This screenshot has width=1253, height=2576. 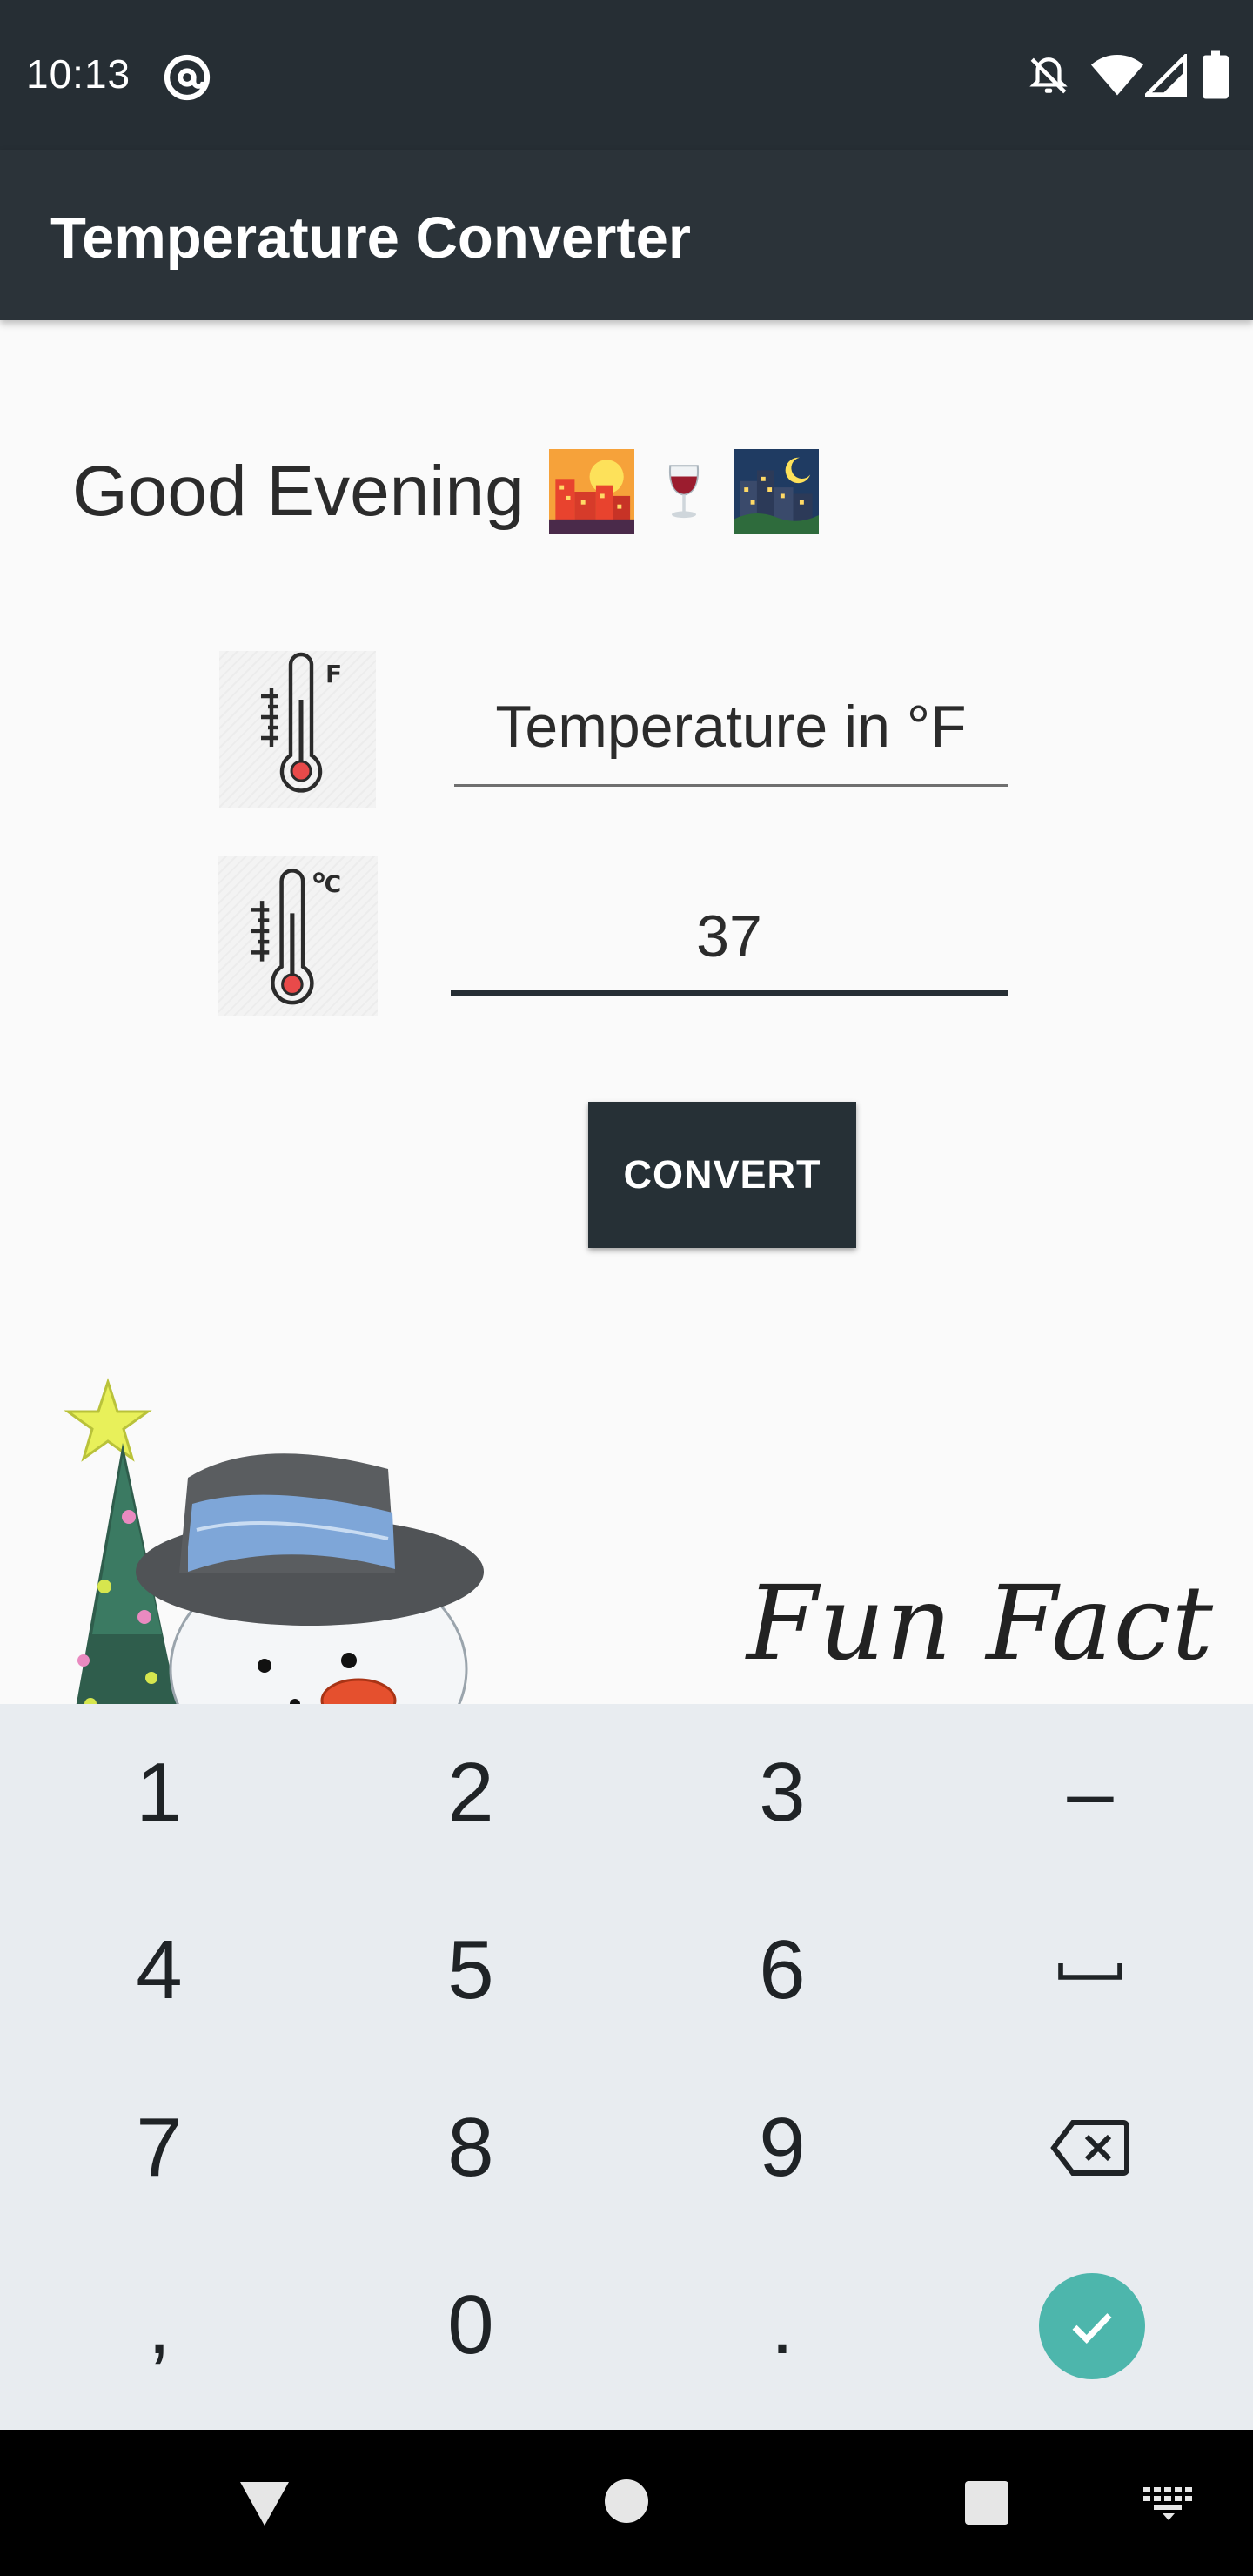 I want to click on backspace-icon, so click(x=1089, y=2148).